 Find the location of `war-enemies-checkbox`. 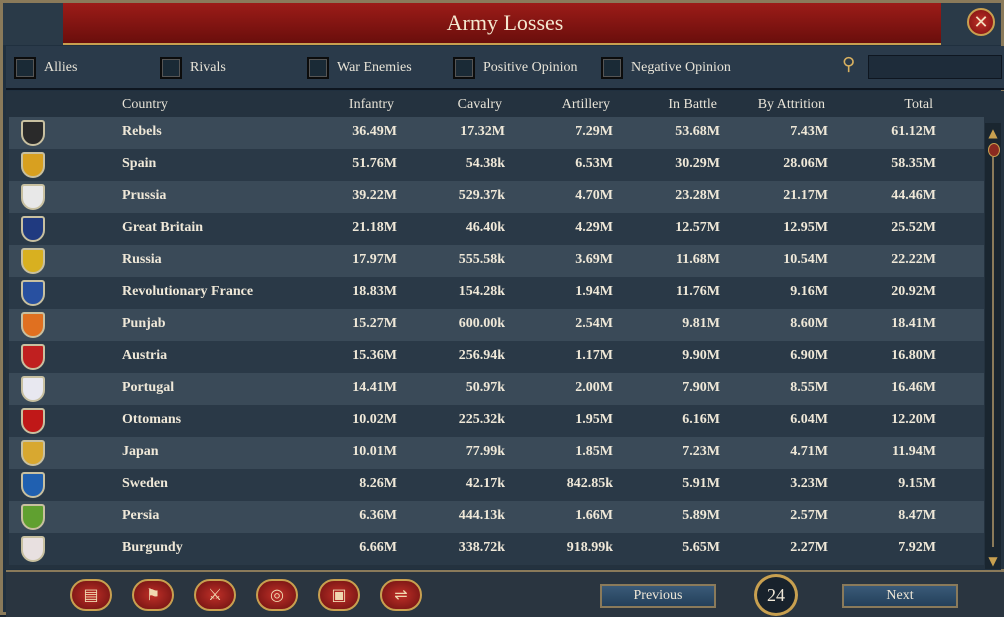

war-enemies-checkbox is located at coordinates (318, 68).